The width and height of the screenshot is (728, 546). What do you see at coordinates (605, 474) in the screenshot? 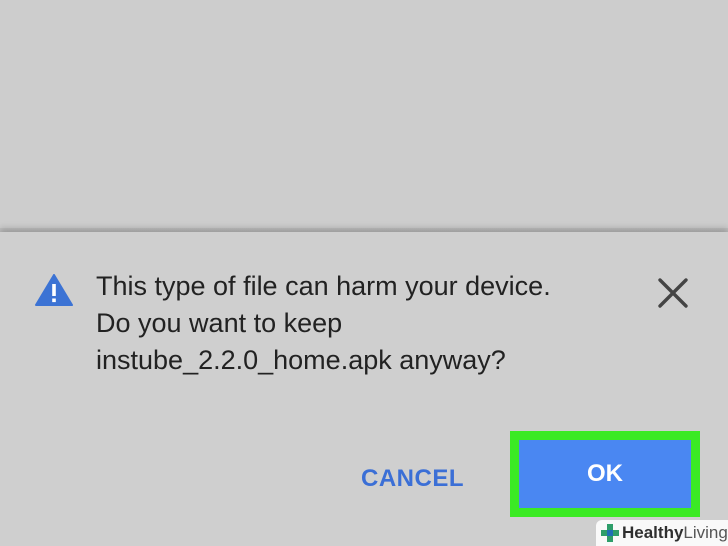
I see `ok-button: OK` at bounding box center [605, 474].